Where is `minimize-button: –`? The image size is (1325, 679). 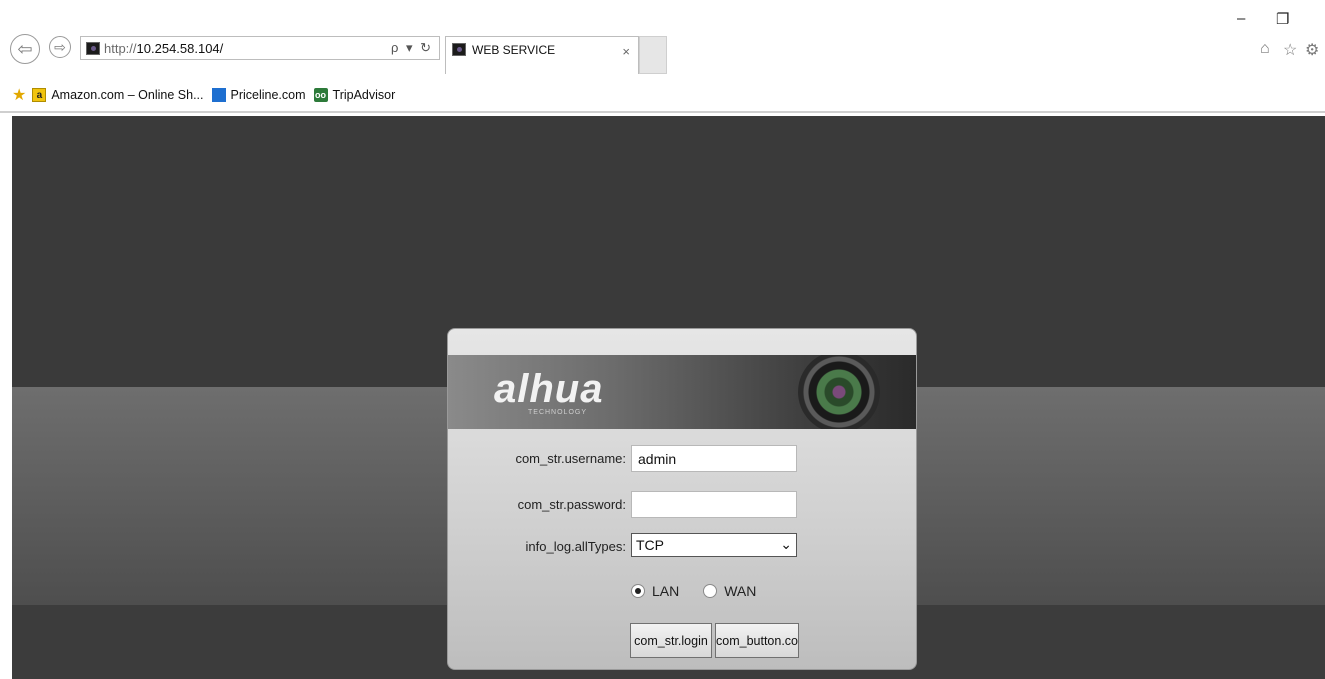
minimize-button: – is located at coordinates (1241, 18).